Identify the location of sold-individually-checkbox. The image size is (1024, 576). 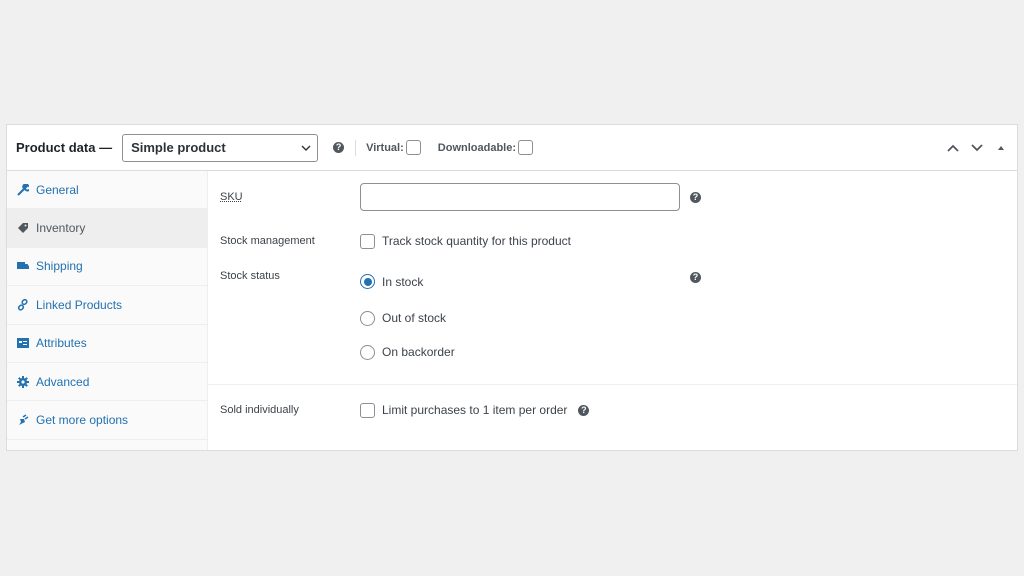
(367, 410).